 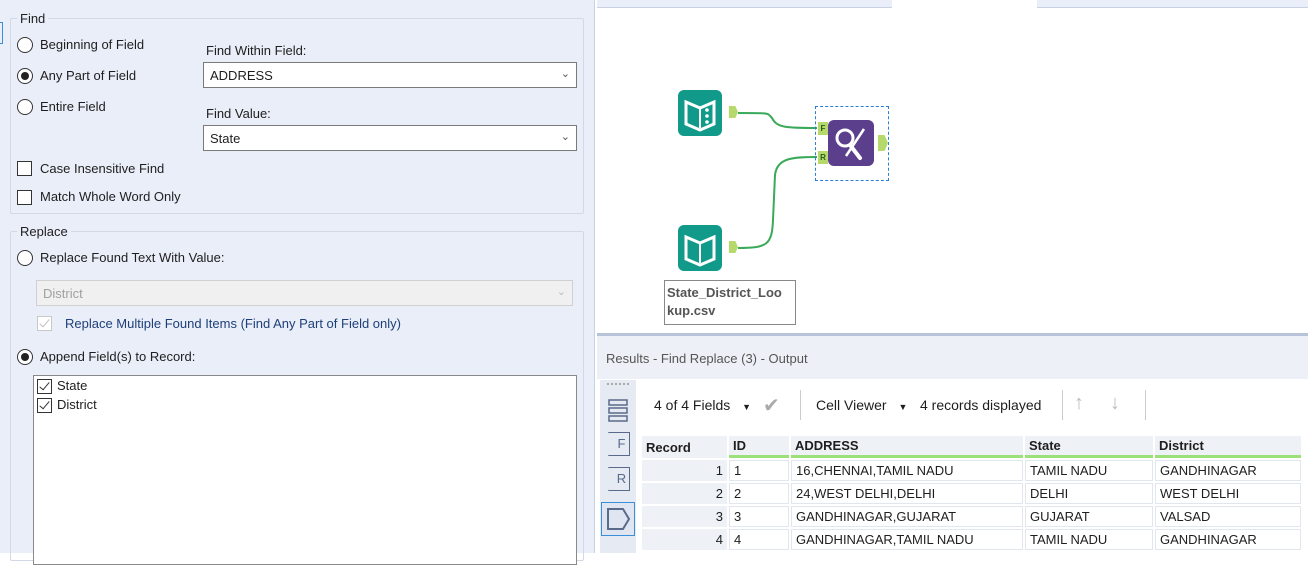 What do you see at coordinates (759, 493) in the screenshot?
I see `id-cell: 2` at bounding box center [759, 493].